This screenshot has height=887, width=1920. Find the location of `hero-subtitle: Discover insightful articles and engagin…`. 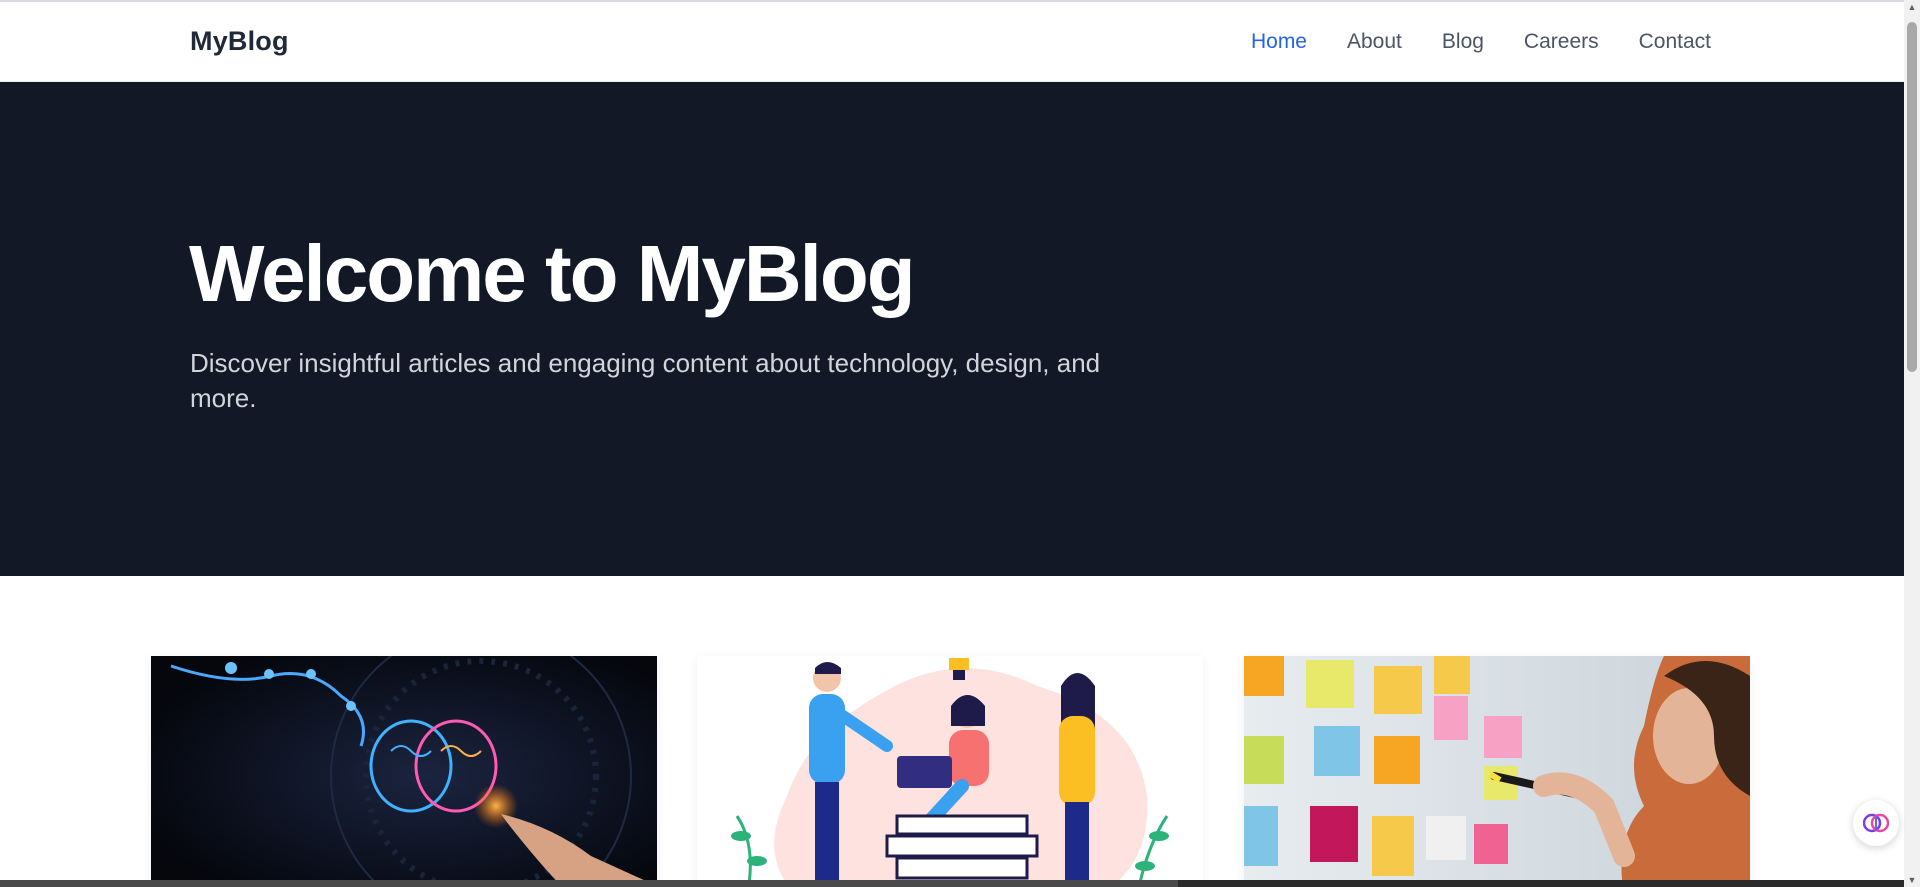

hero-subtitle: Discover insightful articles and engagin… is located at coordinates (645, 380).